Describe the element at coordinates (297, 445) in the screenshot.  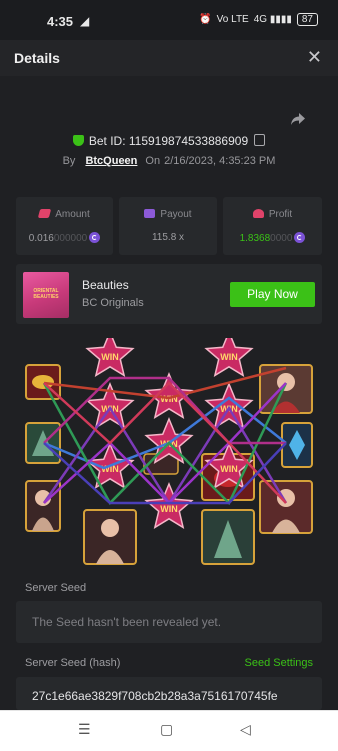
I see `symbol-tile-blue-lotus` at that location.